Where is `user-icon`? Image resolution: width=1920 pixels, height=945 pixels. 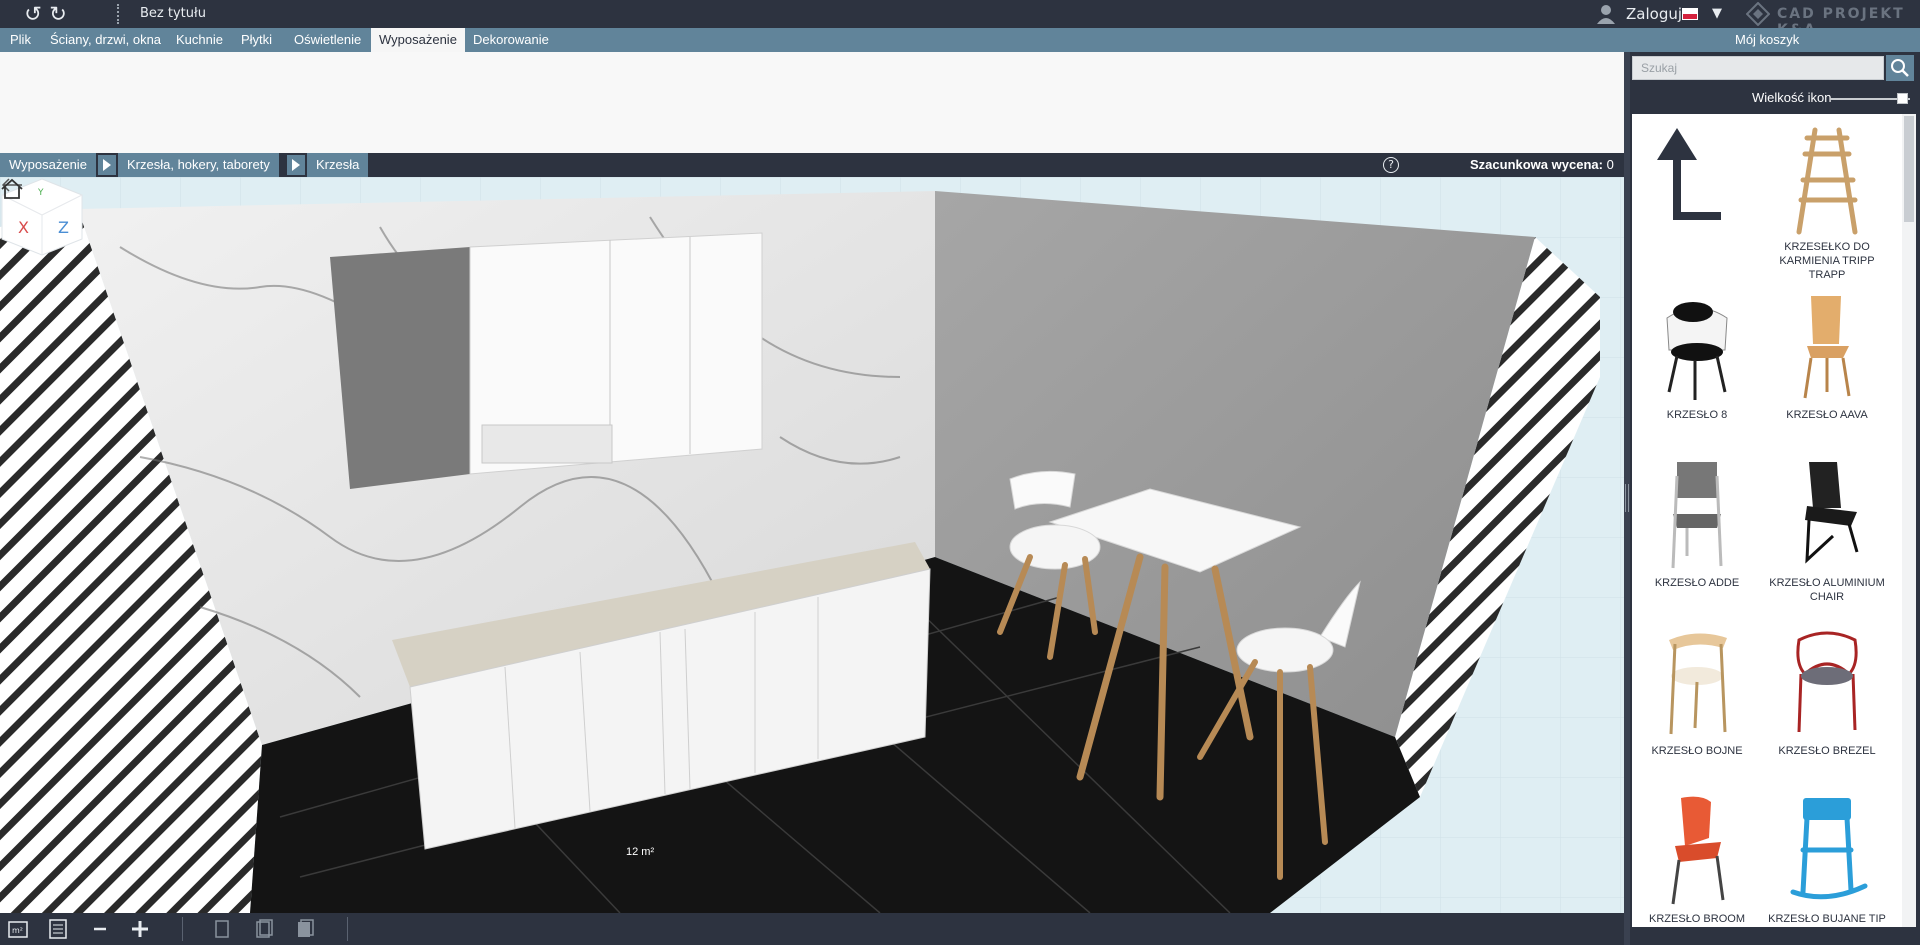 user-icon is located at coordinates (1606, 14).